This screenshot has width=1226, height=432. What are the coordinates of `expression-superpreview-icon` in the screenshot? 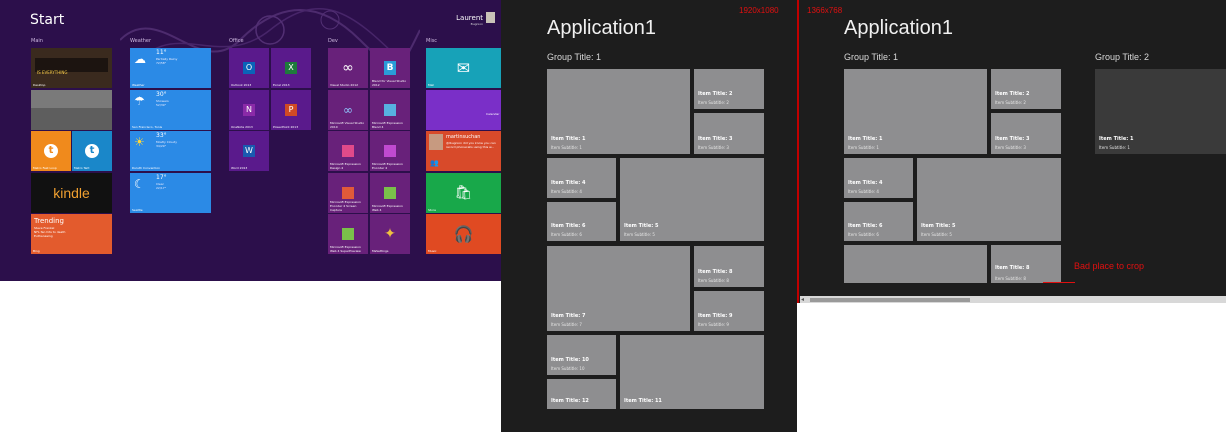 It's located at (348, 234).